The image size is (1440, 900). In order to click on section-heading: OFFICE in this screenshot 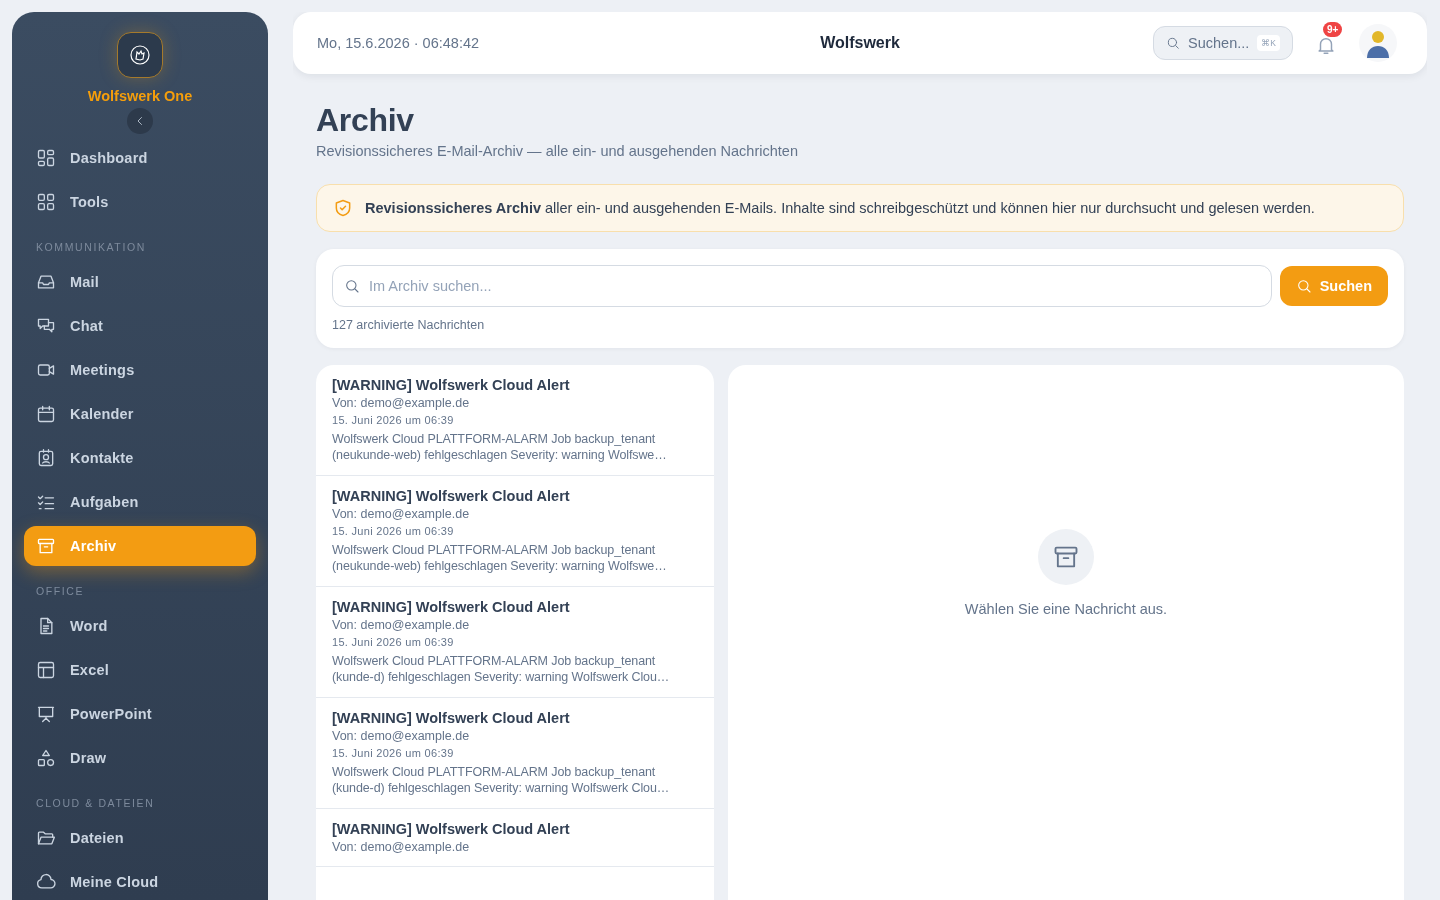, I will do `click(60, 591)`.